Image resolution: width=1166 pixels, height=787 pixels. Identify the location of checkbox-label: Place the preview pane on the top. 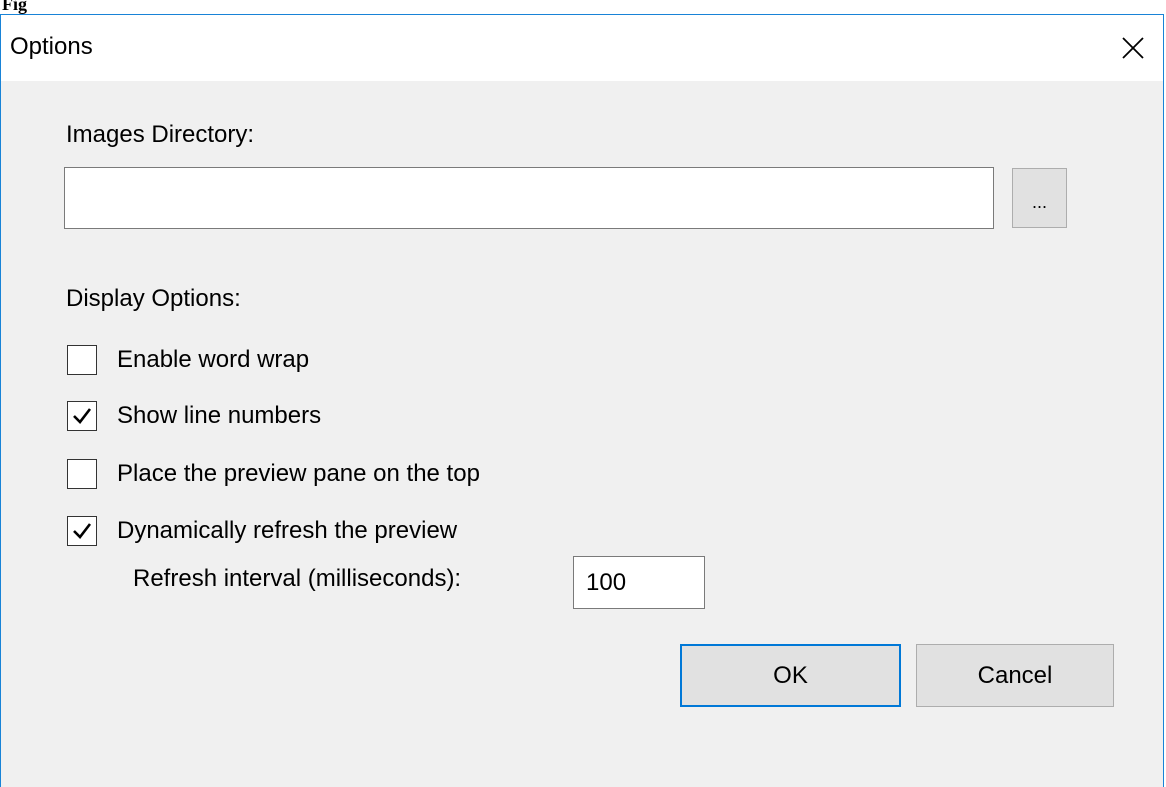
(298, 473).